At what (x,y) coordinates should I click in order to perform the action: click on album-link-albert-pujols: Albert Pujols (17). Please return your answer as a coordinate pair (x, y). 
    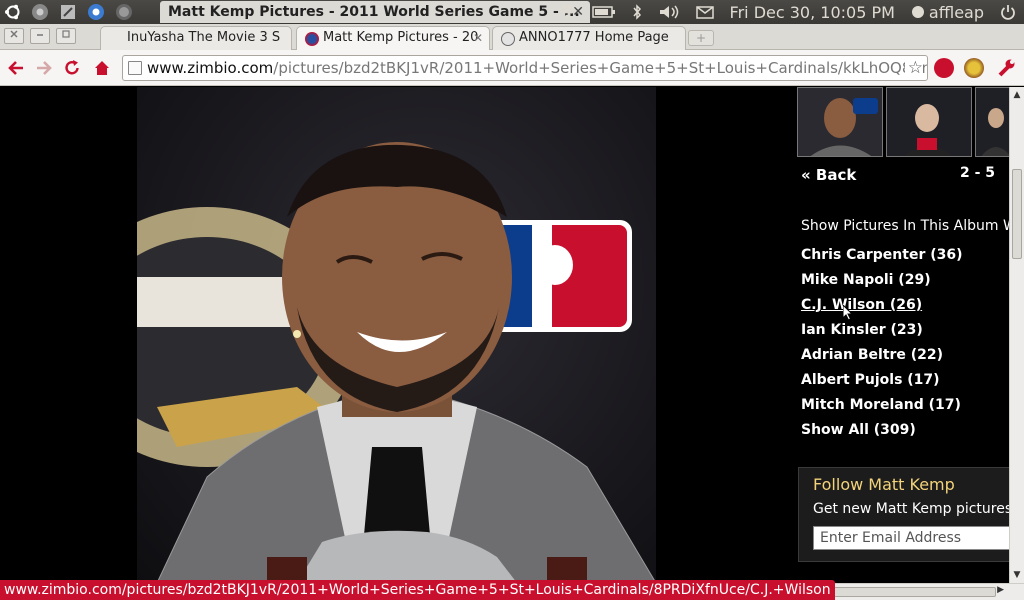
    Looking at the image, I should click on (870, 380).